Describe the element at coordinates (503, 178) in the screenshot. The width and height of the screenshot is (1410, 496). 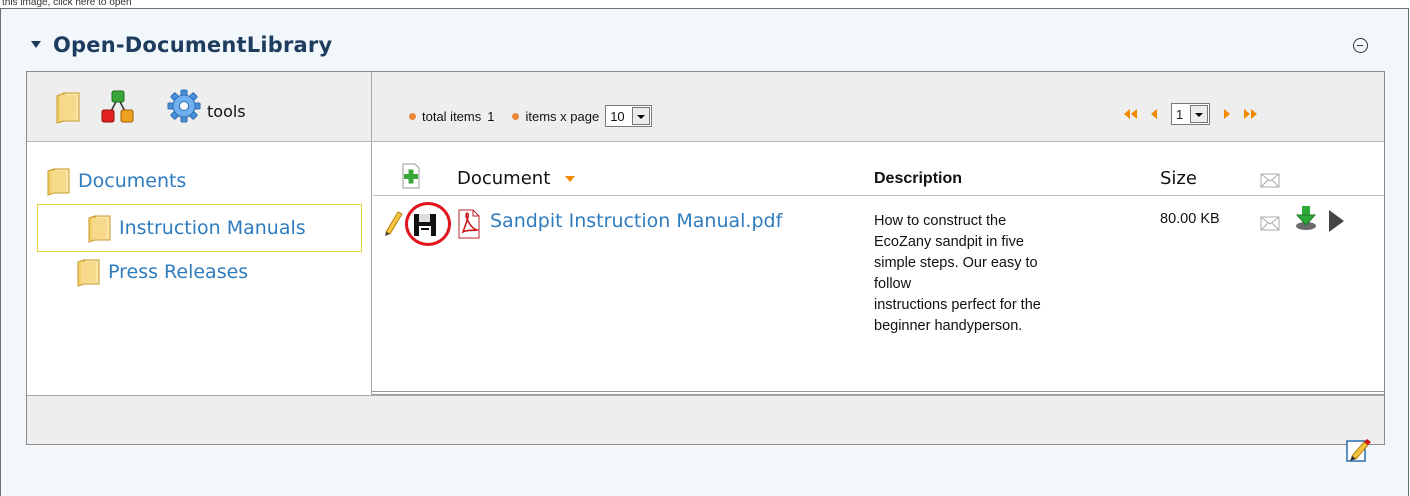
I see `column-header-document: Document` at that location.